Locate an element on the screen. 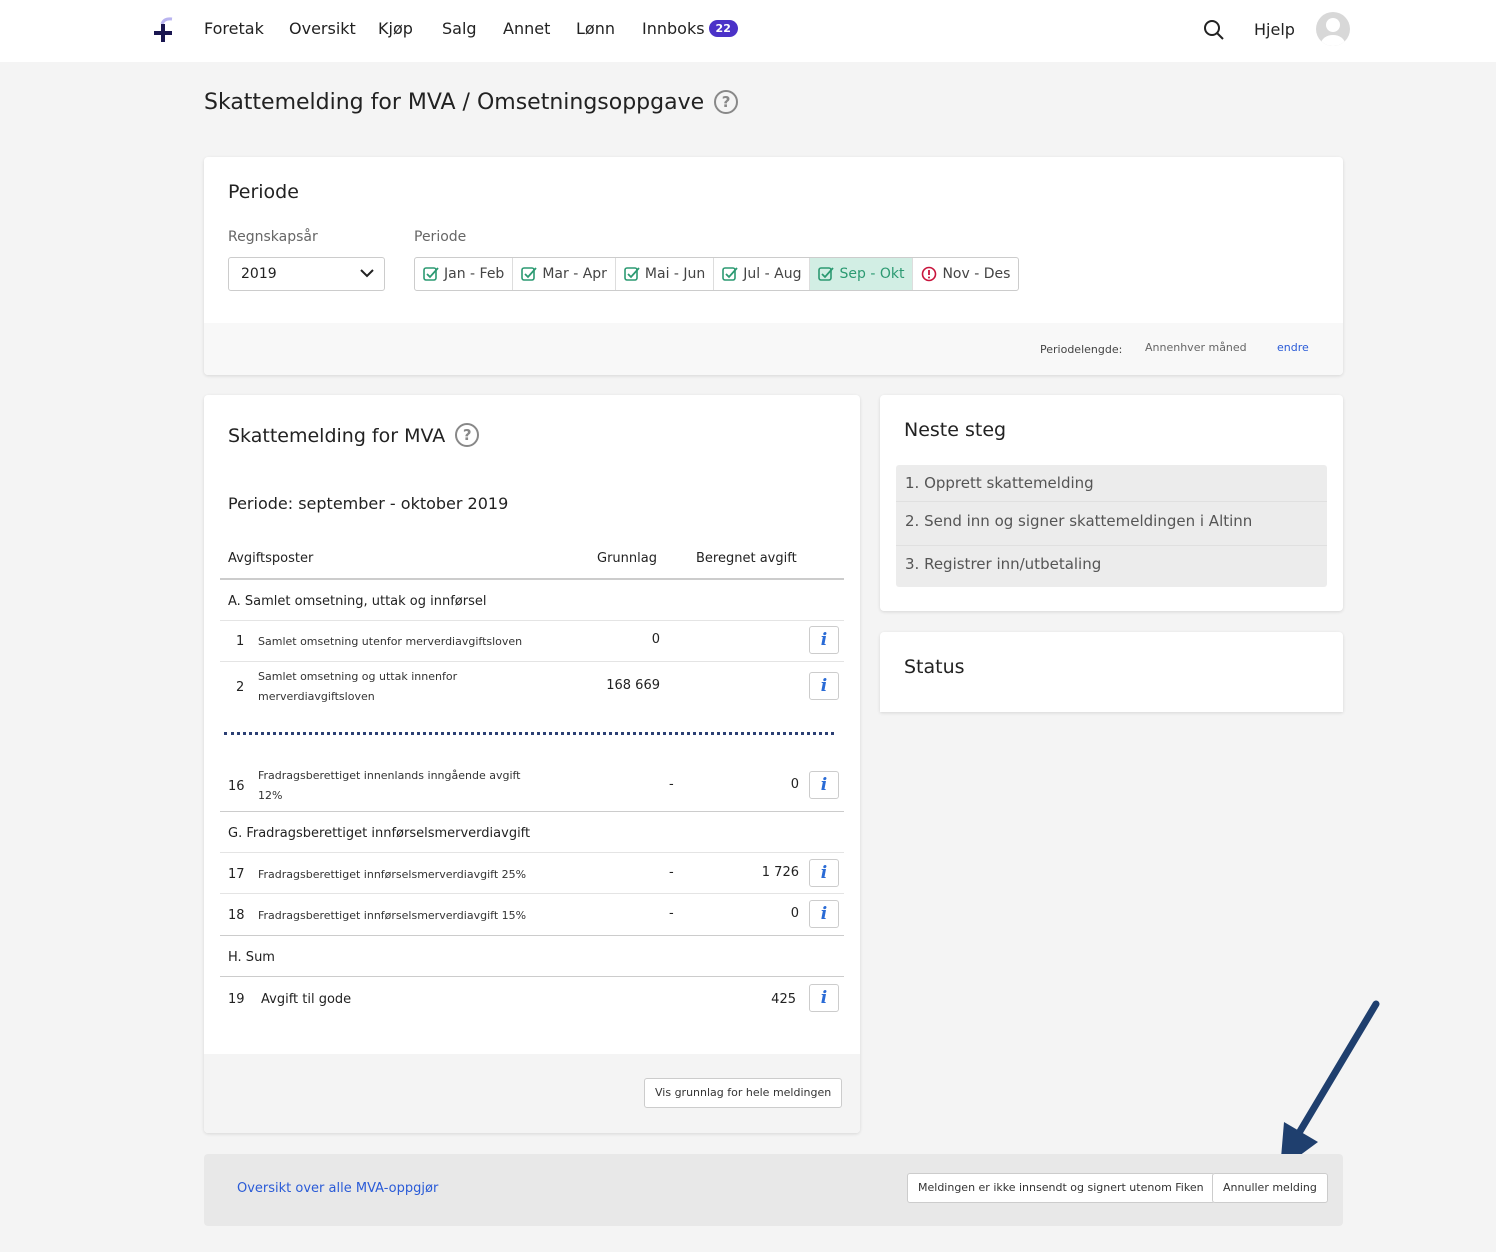 Image resolution: width=1496 pixels, height=1252 pixels. nav-innboks-label: Innboks is located at coordinates (673, 28).